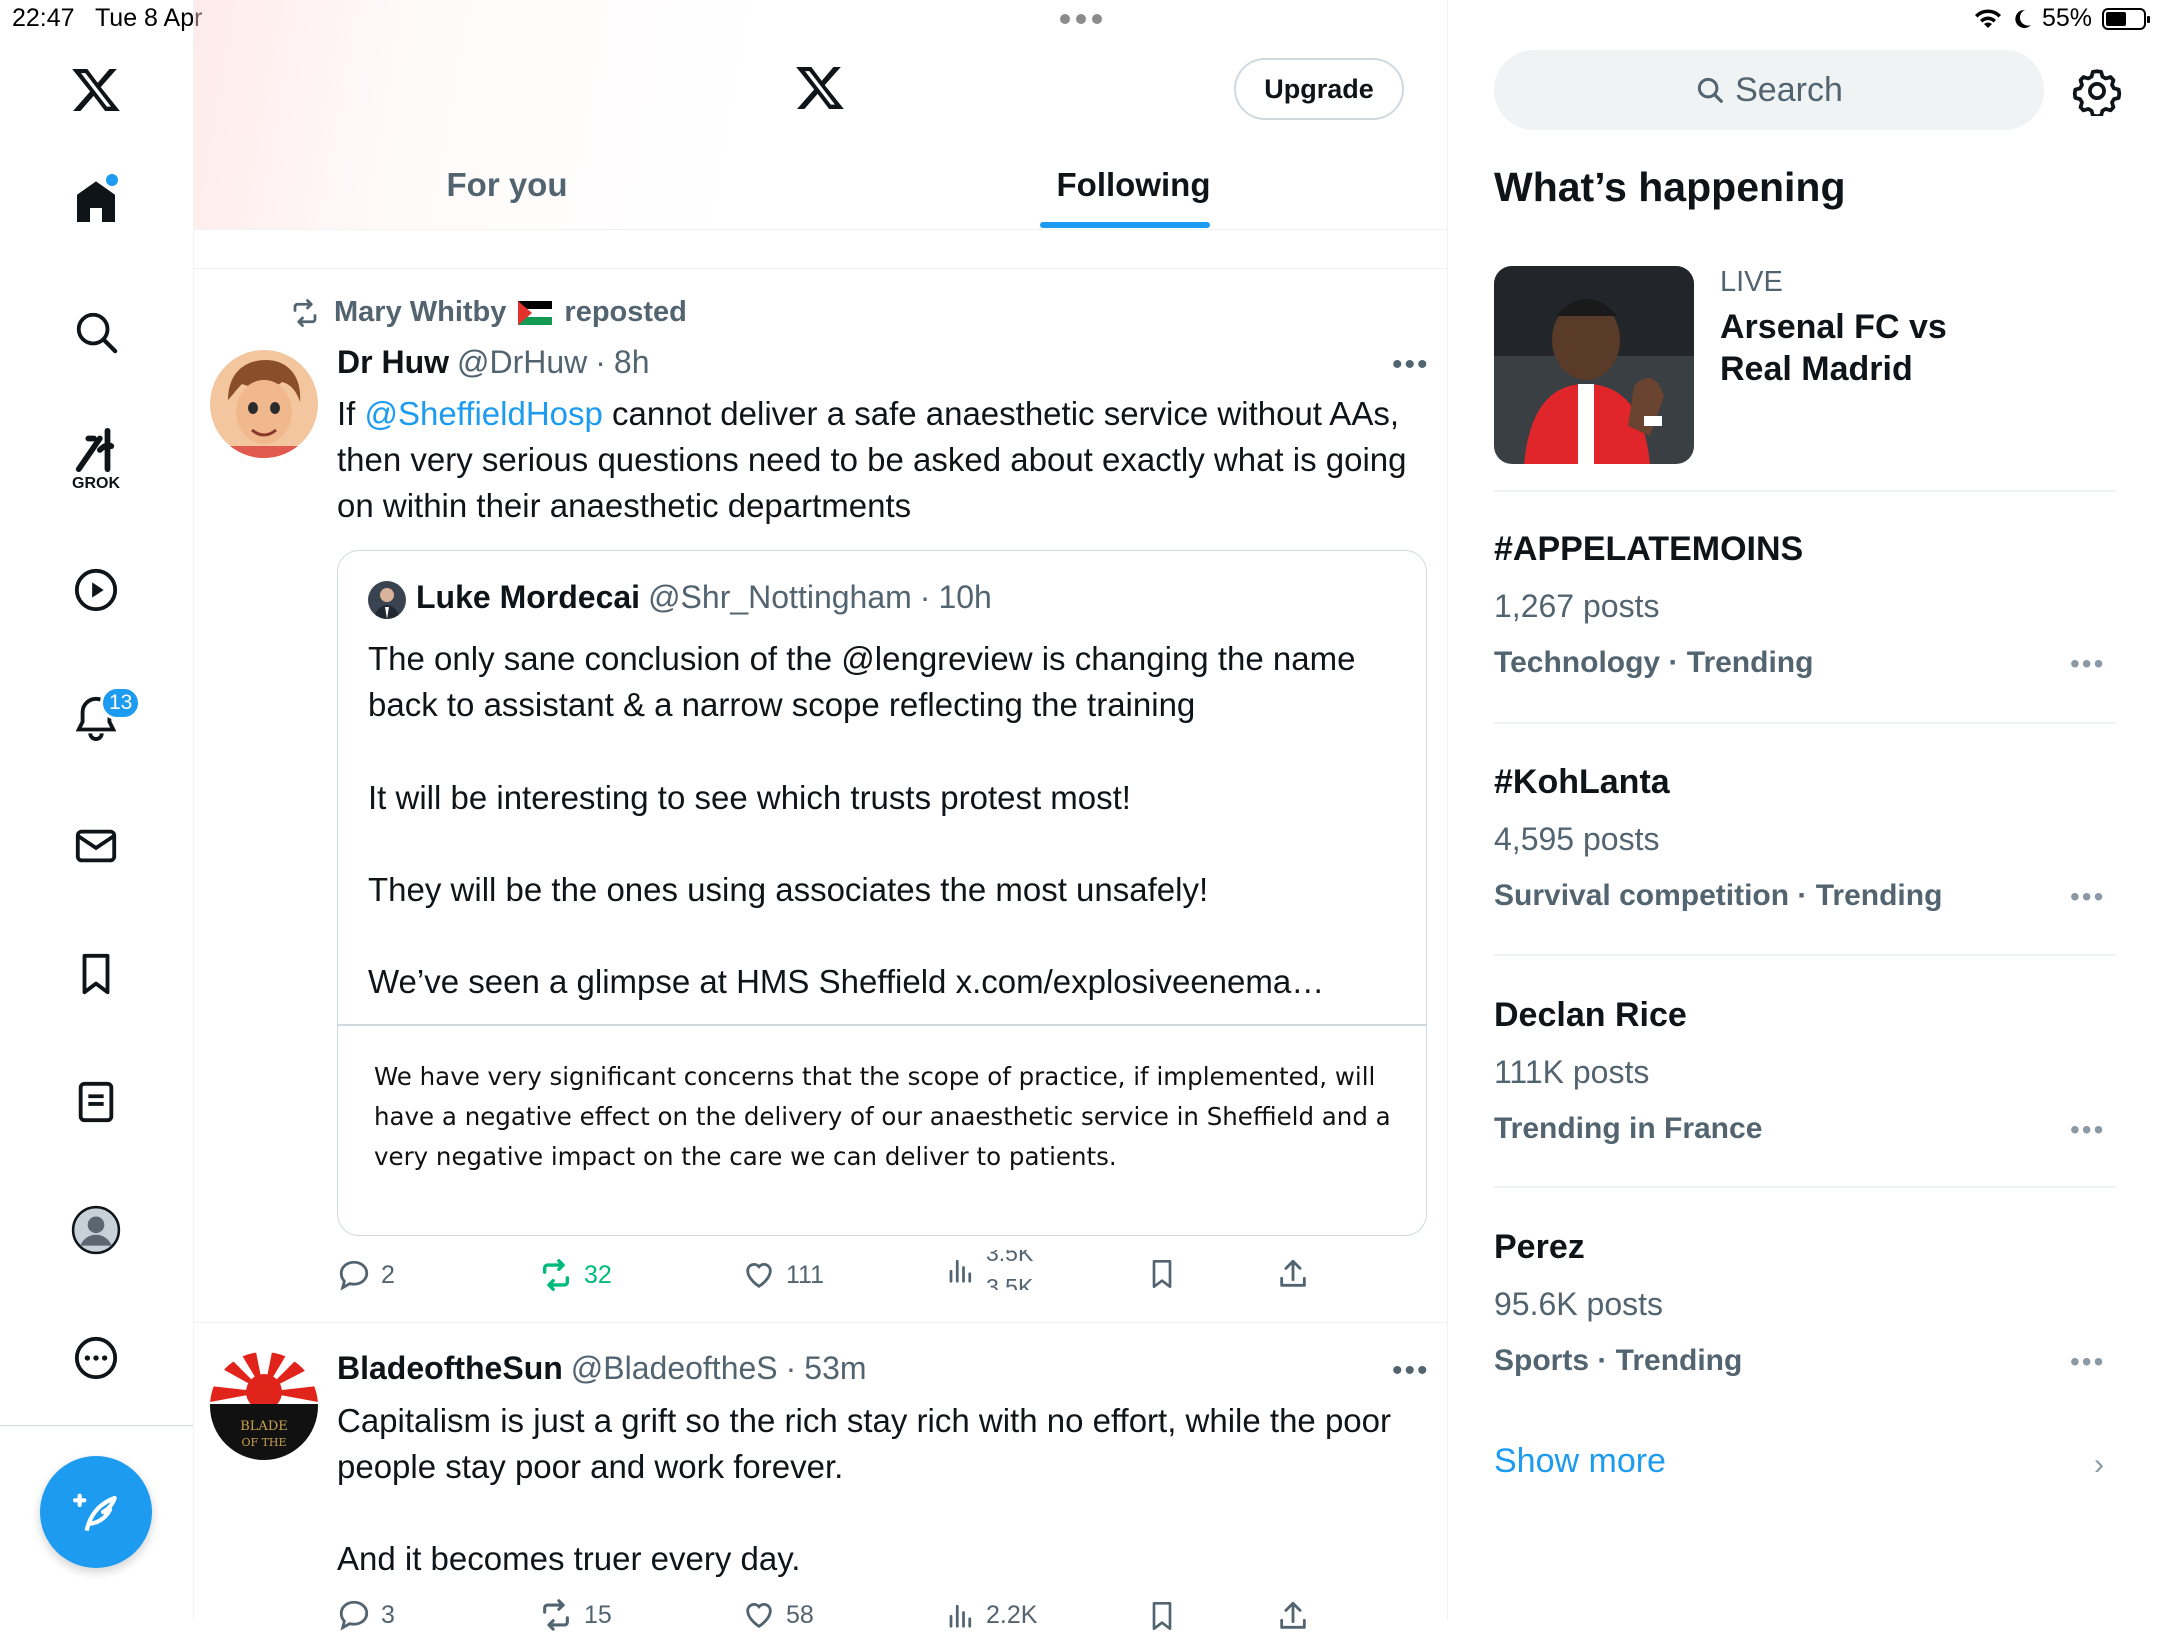 This screenshot has height=1634, width=2160. Describe the element at coordinates (2097, 91) in the screenshot. I see `settings-icon` at that location.